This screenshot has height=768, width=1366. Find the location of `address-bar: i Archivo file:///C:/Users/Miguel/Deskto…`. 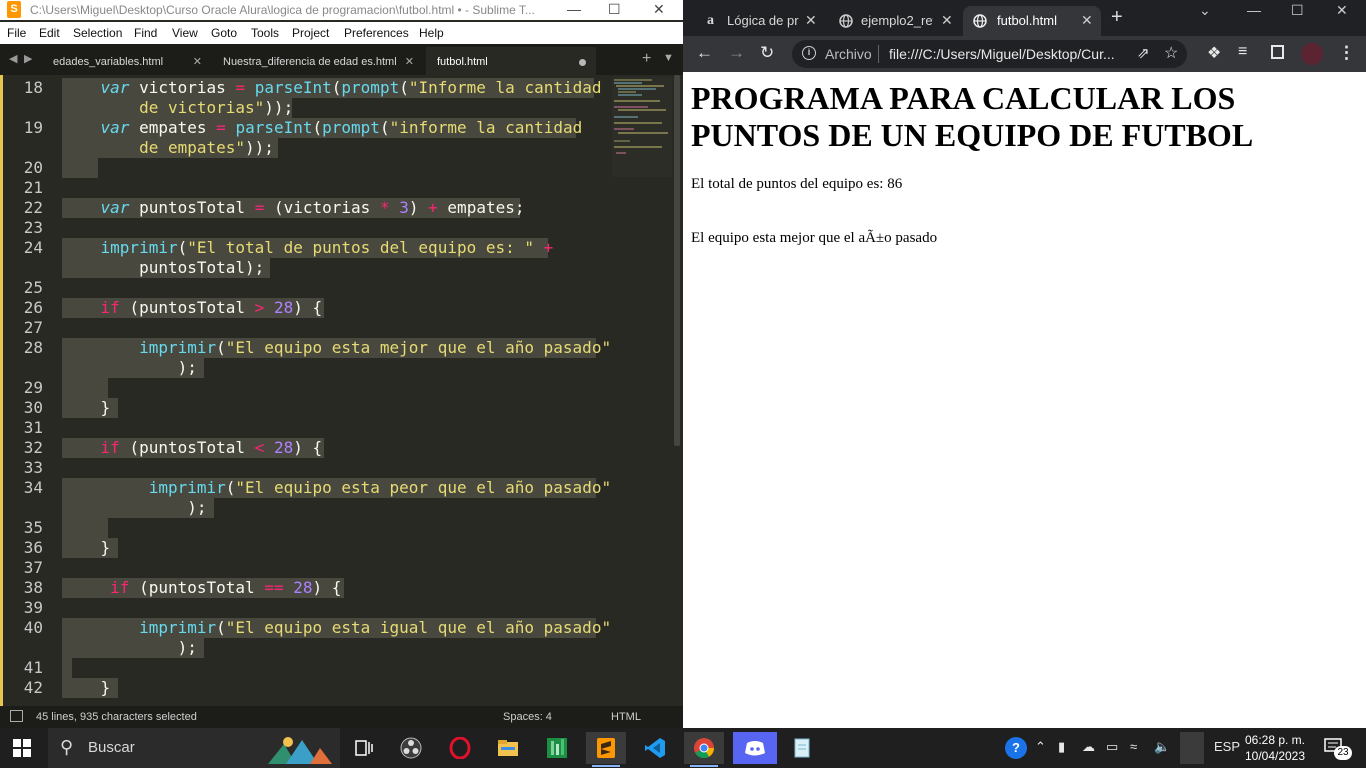

address-bar: i Archivo file:///C:/Users/Miguel/Deskto… is located at coordinates (989, 54).